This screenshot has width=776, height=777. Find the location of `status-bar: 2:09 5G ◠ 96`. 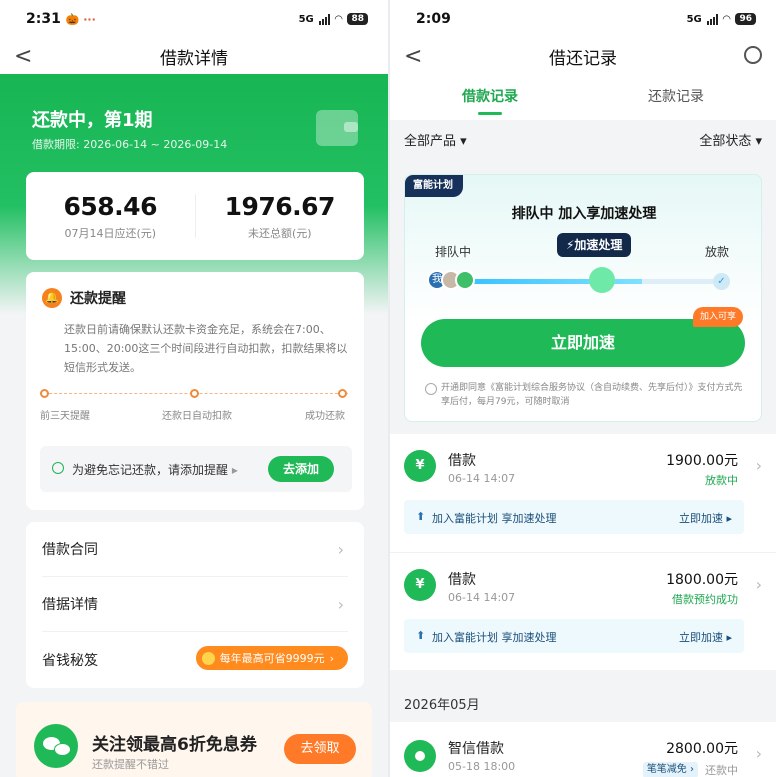

status-bar: 2:09 5G ◠ 96 is located at coordinates (583, 19).